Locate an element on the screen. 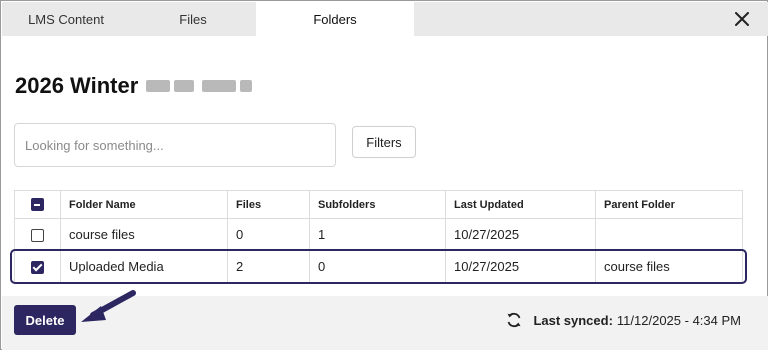 Image resolution: width=768 pixels, height=350 pixels. tab-files: Files is located at coordinates (193, 19).